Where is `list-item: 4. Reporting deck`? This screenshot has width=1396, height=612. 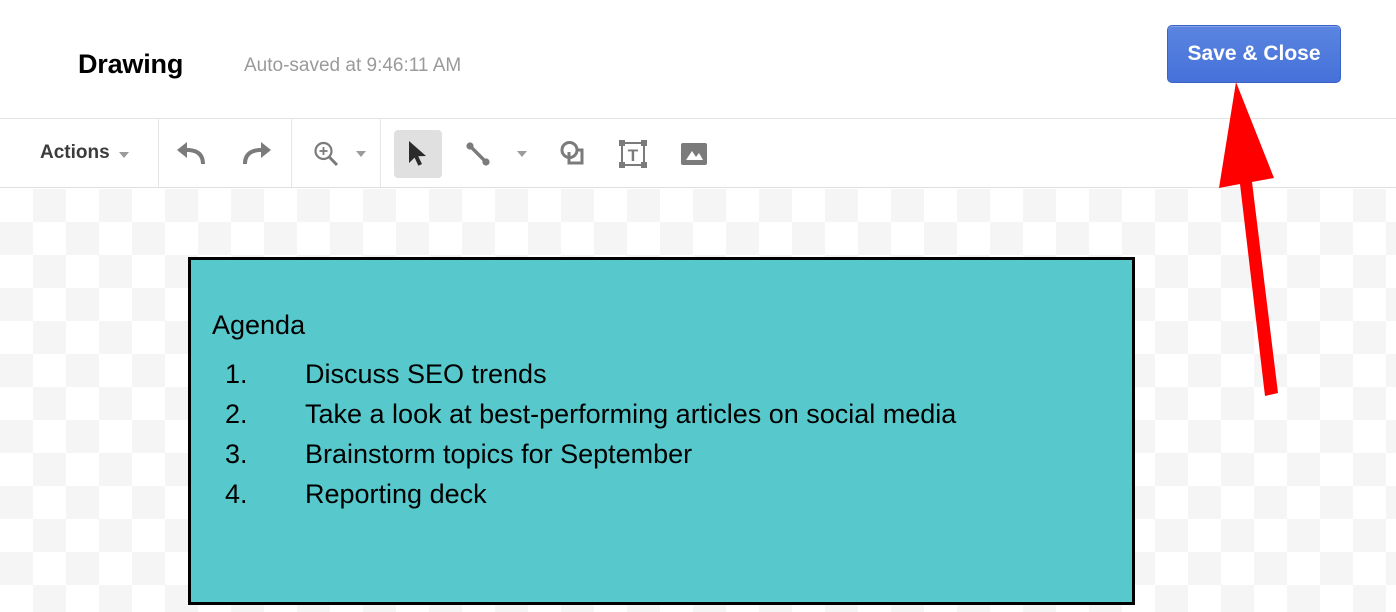 list-item: 4. Reporting deck is located at coordinates (652, 494).